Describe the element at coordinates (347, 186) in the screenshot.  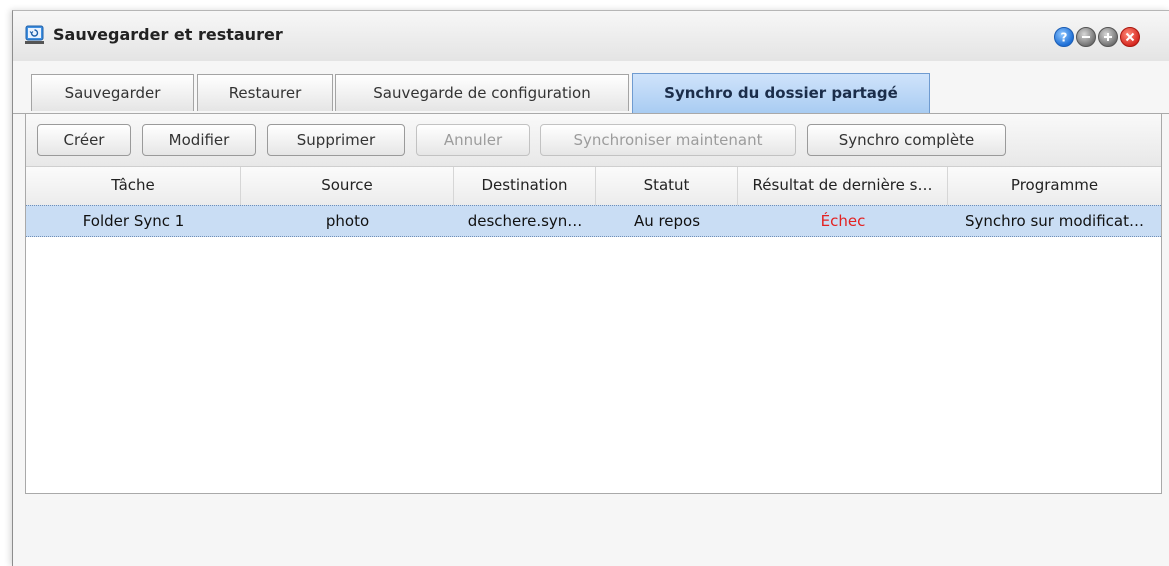
I see `column-header-source: Source` at that location.